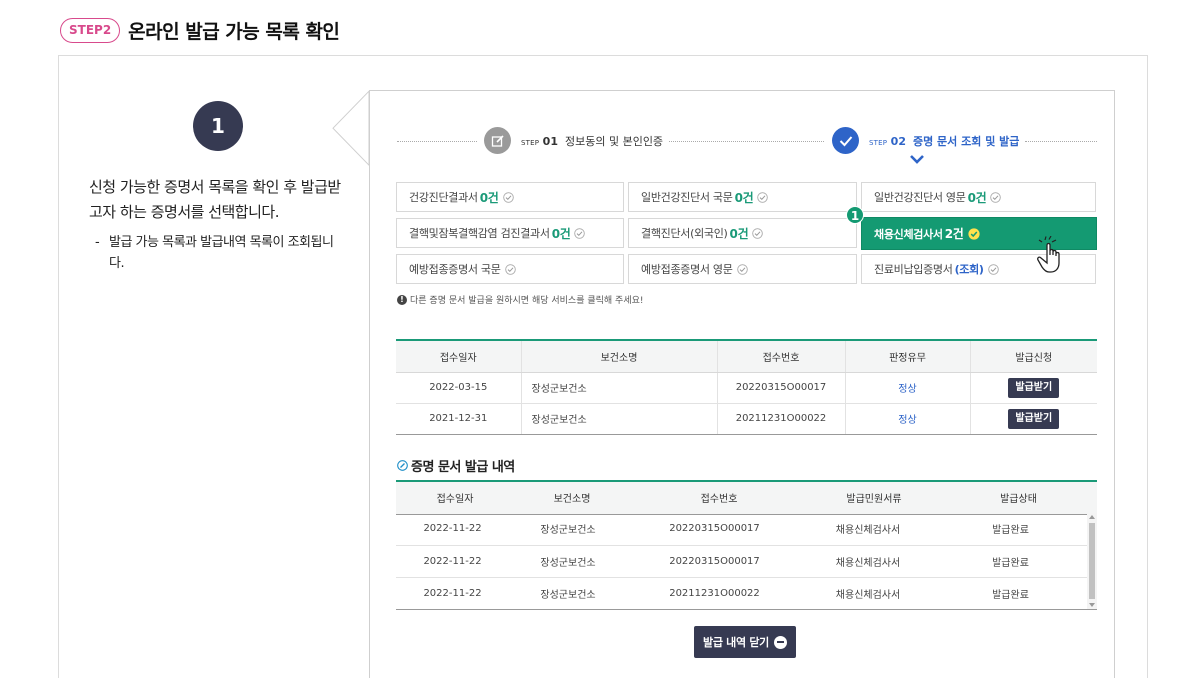 The image size is (1191, 678). I want to click on edit-circle-icon, so click(402, 465).